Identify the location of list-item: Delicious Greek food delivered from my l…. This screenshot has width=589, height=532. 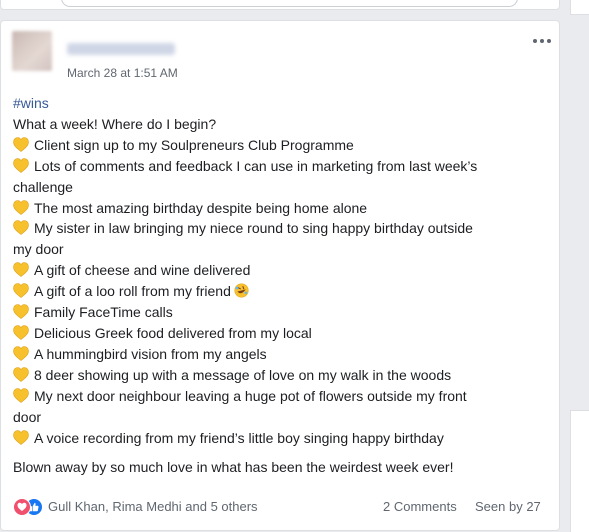
(283, 333).